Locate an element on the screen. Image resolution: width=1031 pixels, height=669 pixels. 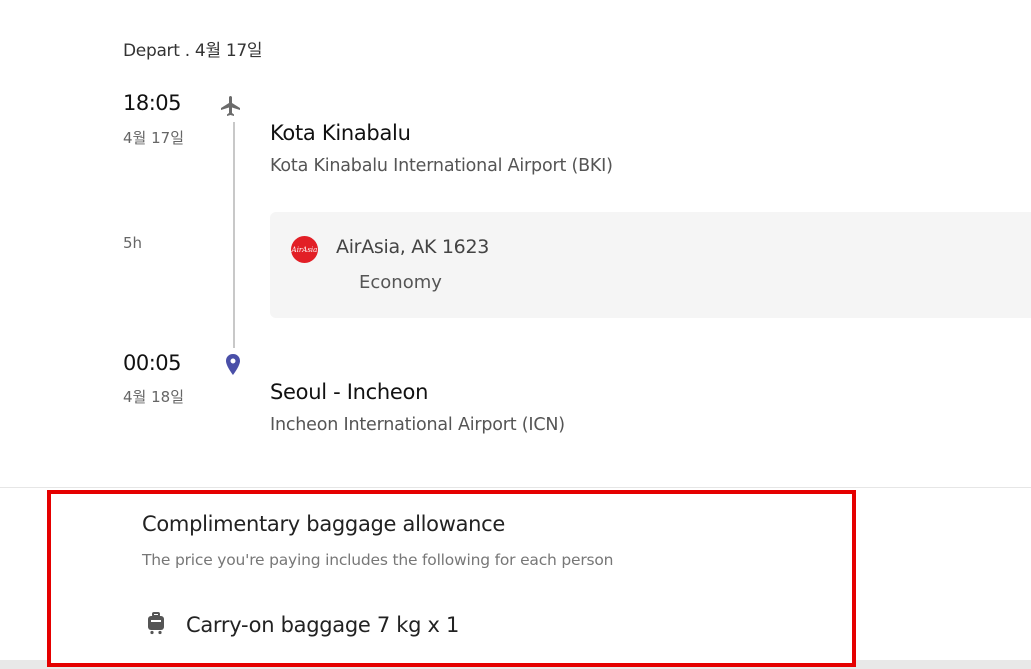
departure-city: Kota Kinabalu is located at coordinates (340, 133).